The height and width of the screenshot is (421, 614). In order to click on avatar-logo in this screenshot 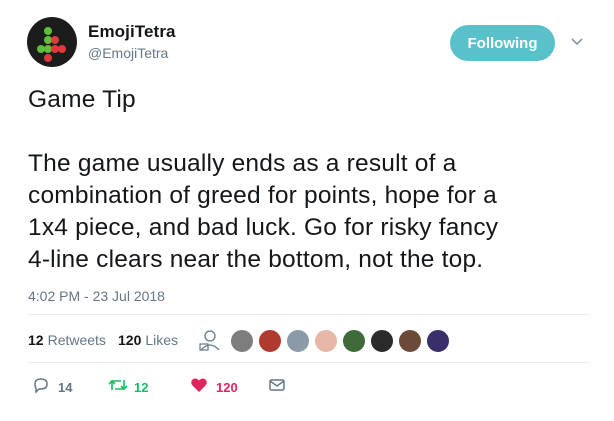, I will do `click(51, 44)`.